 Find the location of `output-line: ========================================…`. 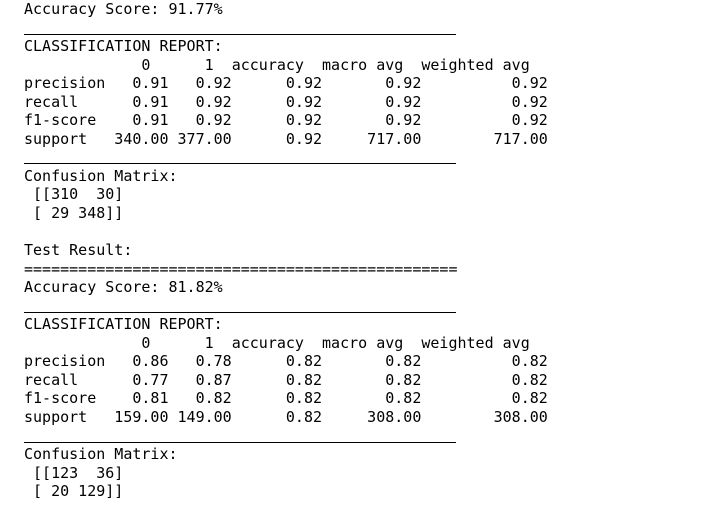

output-line: ========================================… is located at coordinates (241, 268).